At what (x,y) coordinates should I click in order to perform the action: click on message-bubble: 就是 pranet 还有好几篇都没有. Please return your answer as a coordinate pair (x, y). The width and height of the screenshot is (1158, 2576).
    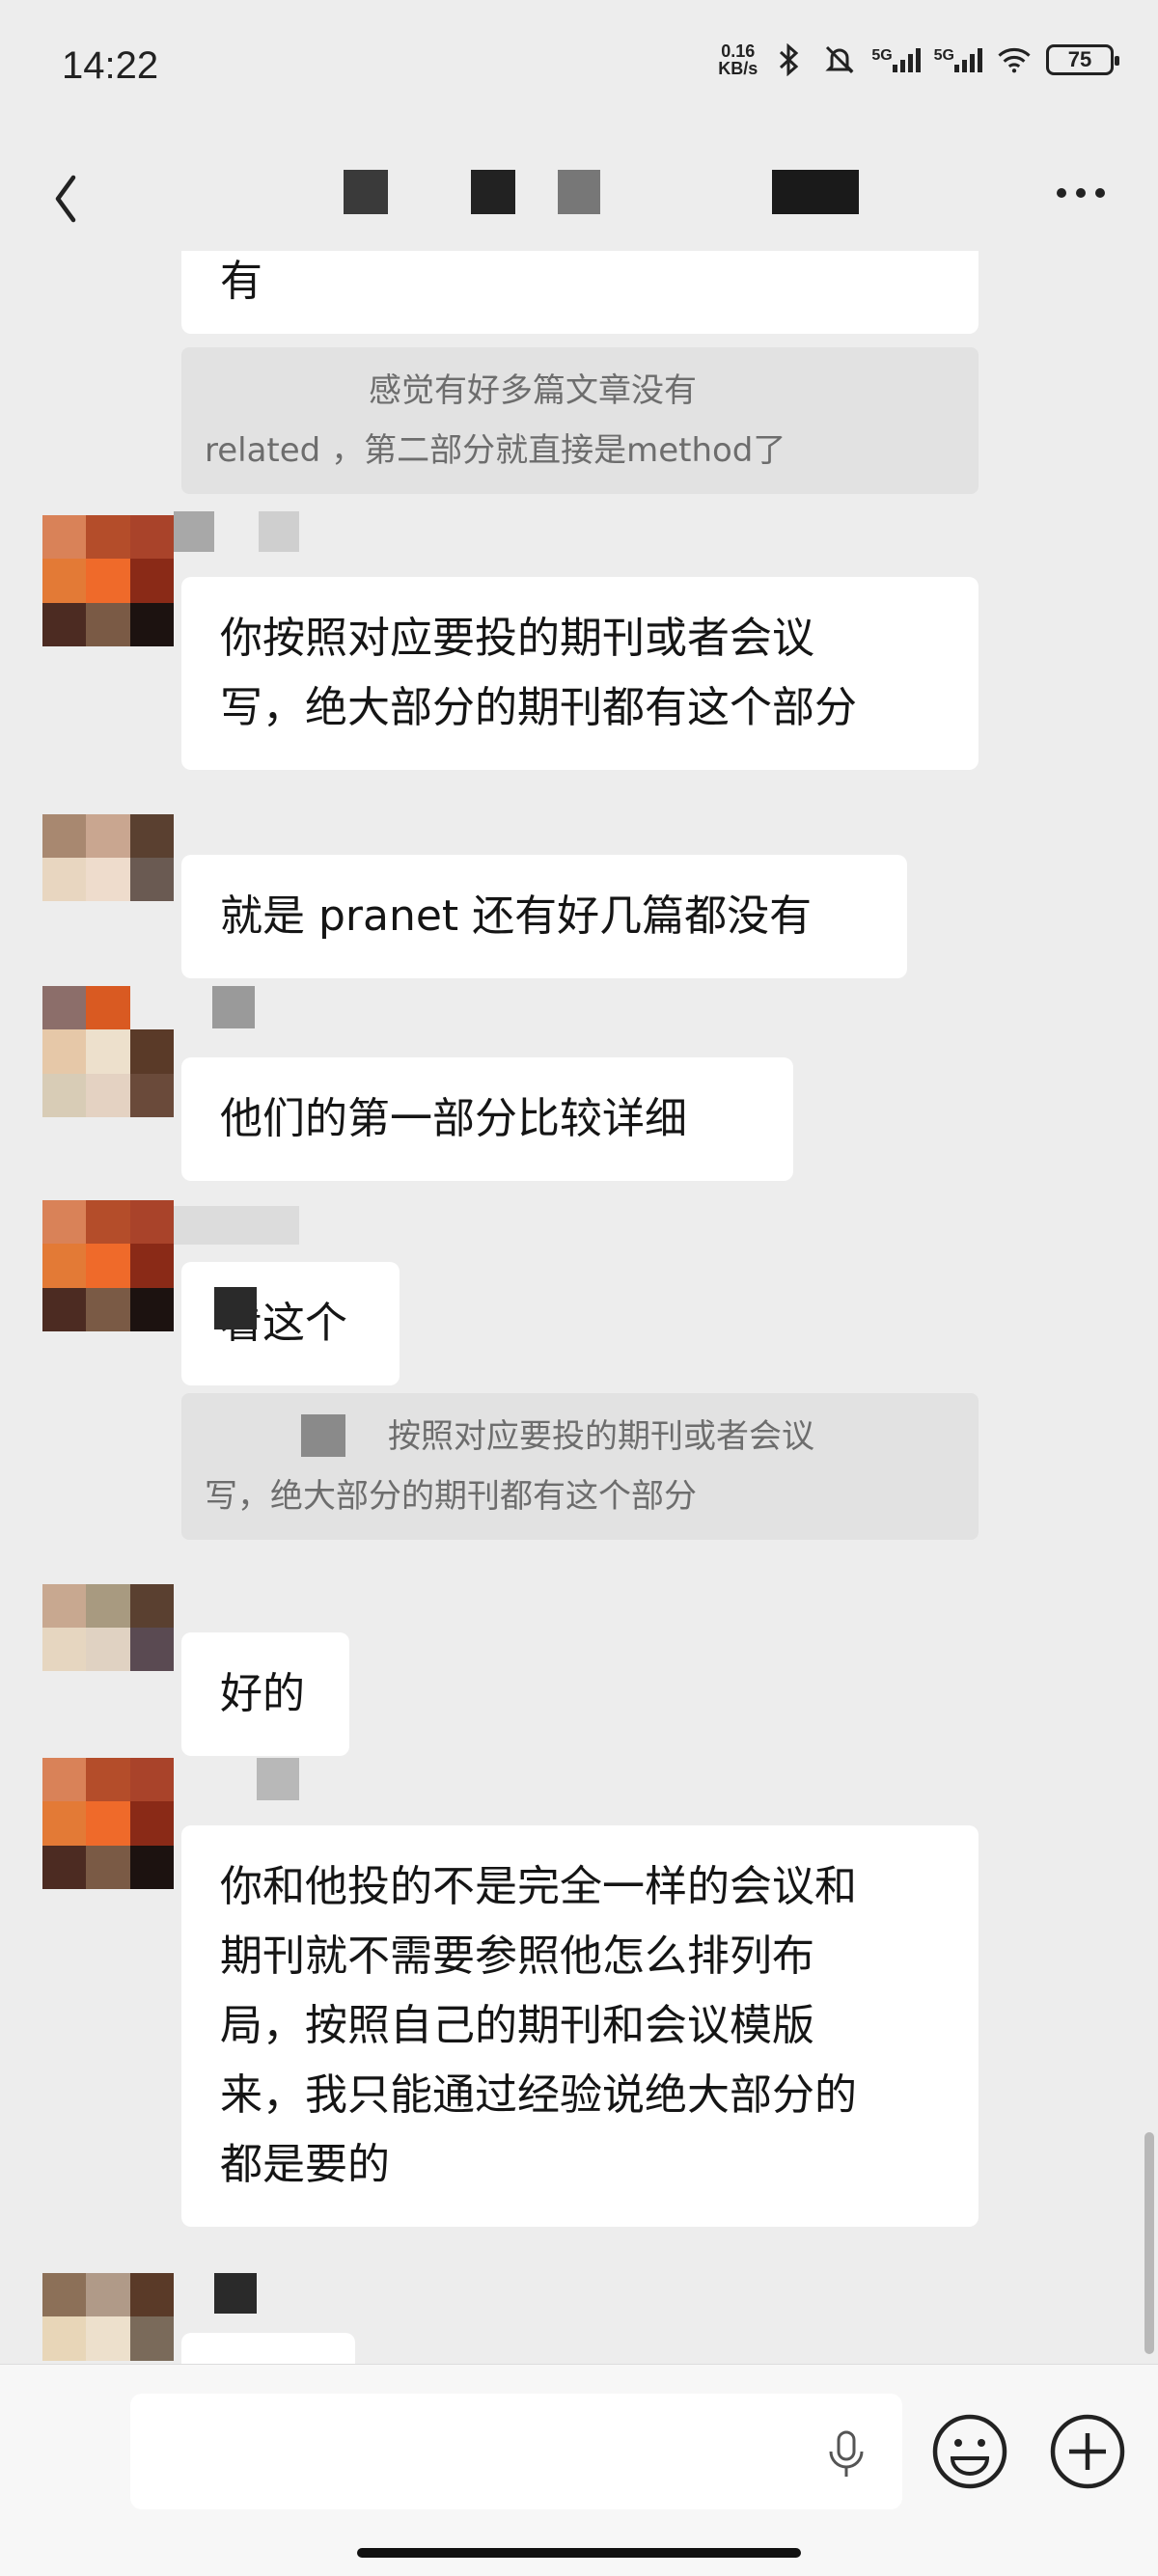
    Looking at the image, I should click on (544, 917).